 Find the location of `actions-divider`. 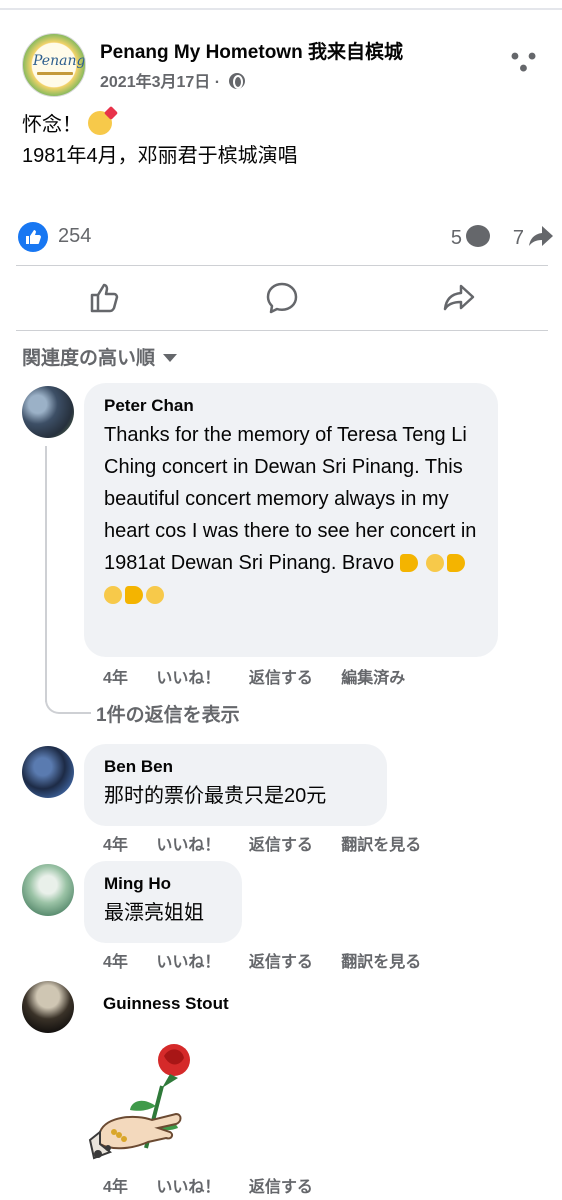

actions-divider is located at coordinates (282, 330).